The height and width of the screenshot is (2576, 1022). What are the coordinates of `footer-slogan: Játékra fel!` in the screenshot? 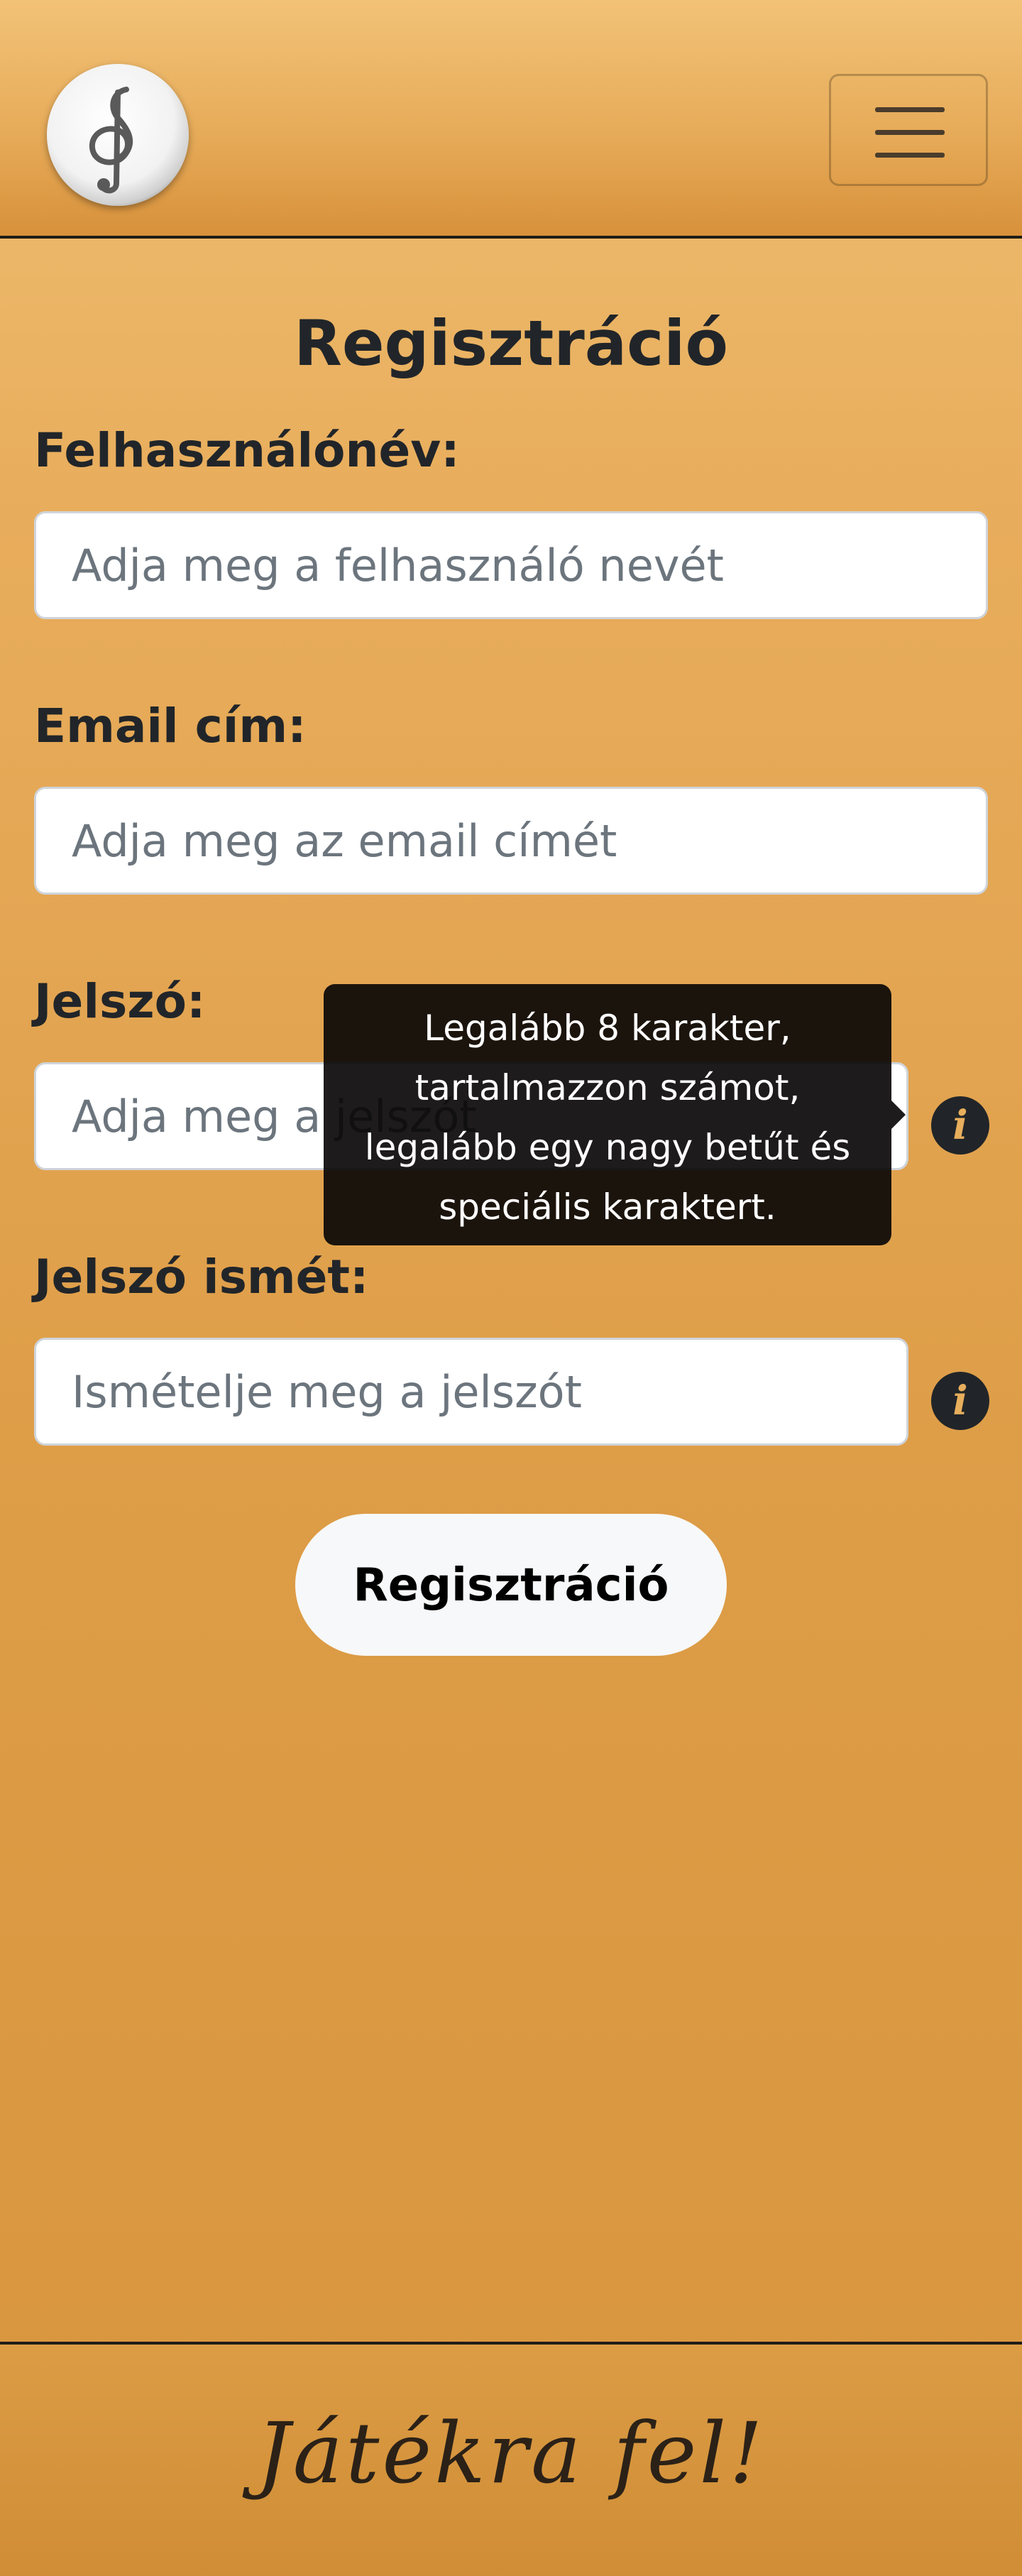 It's located at (511, 2453).